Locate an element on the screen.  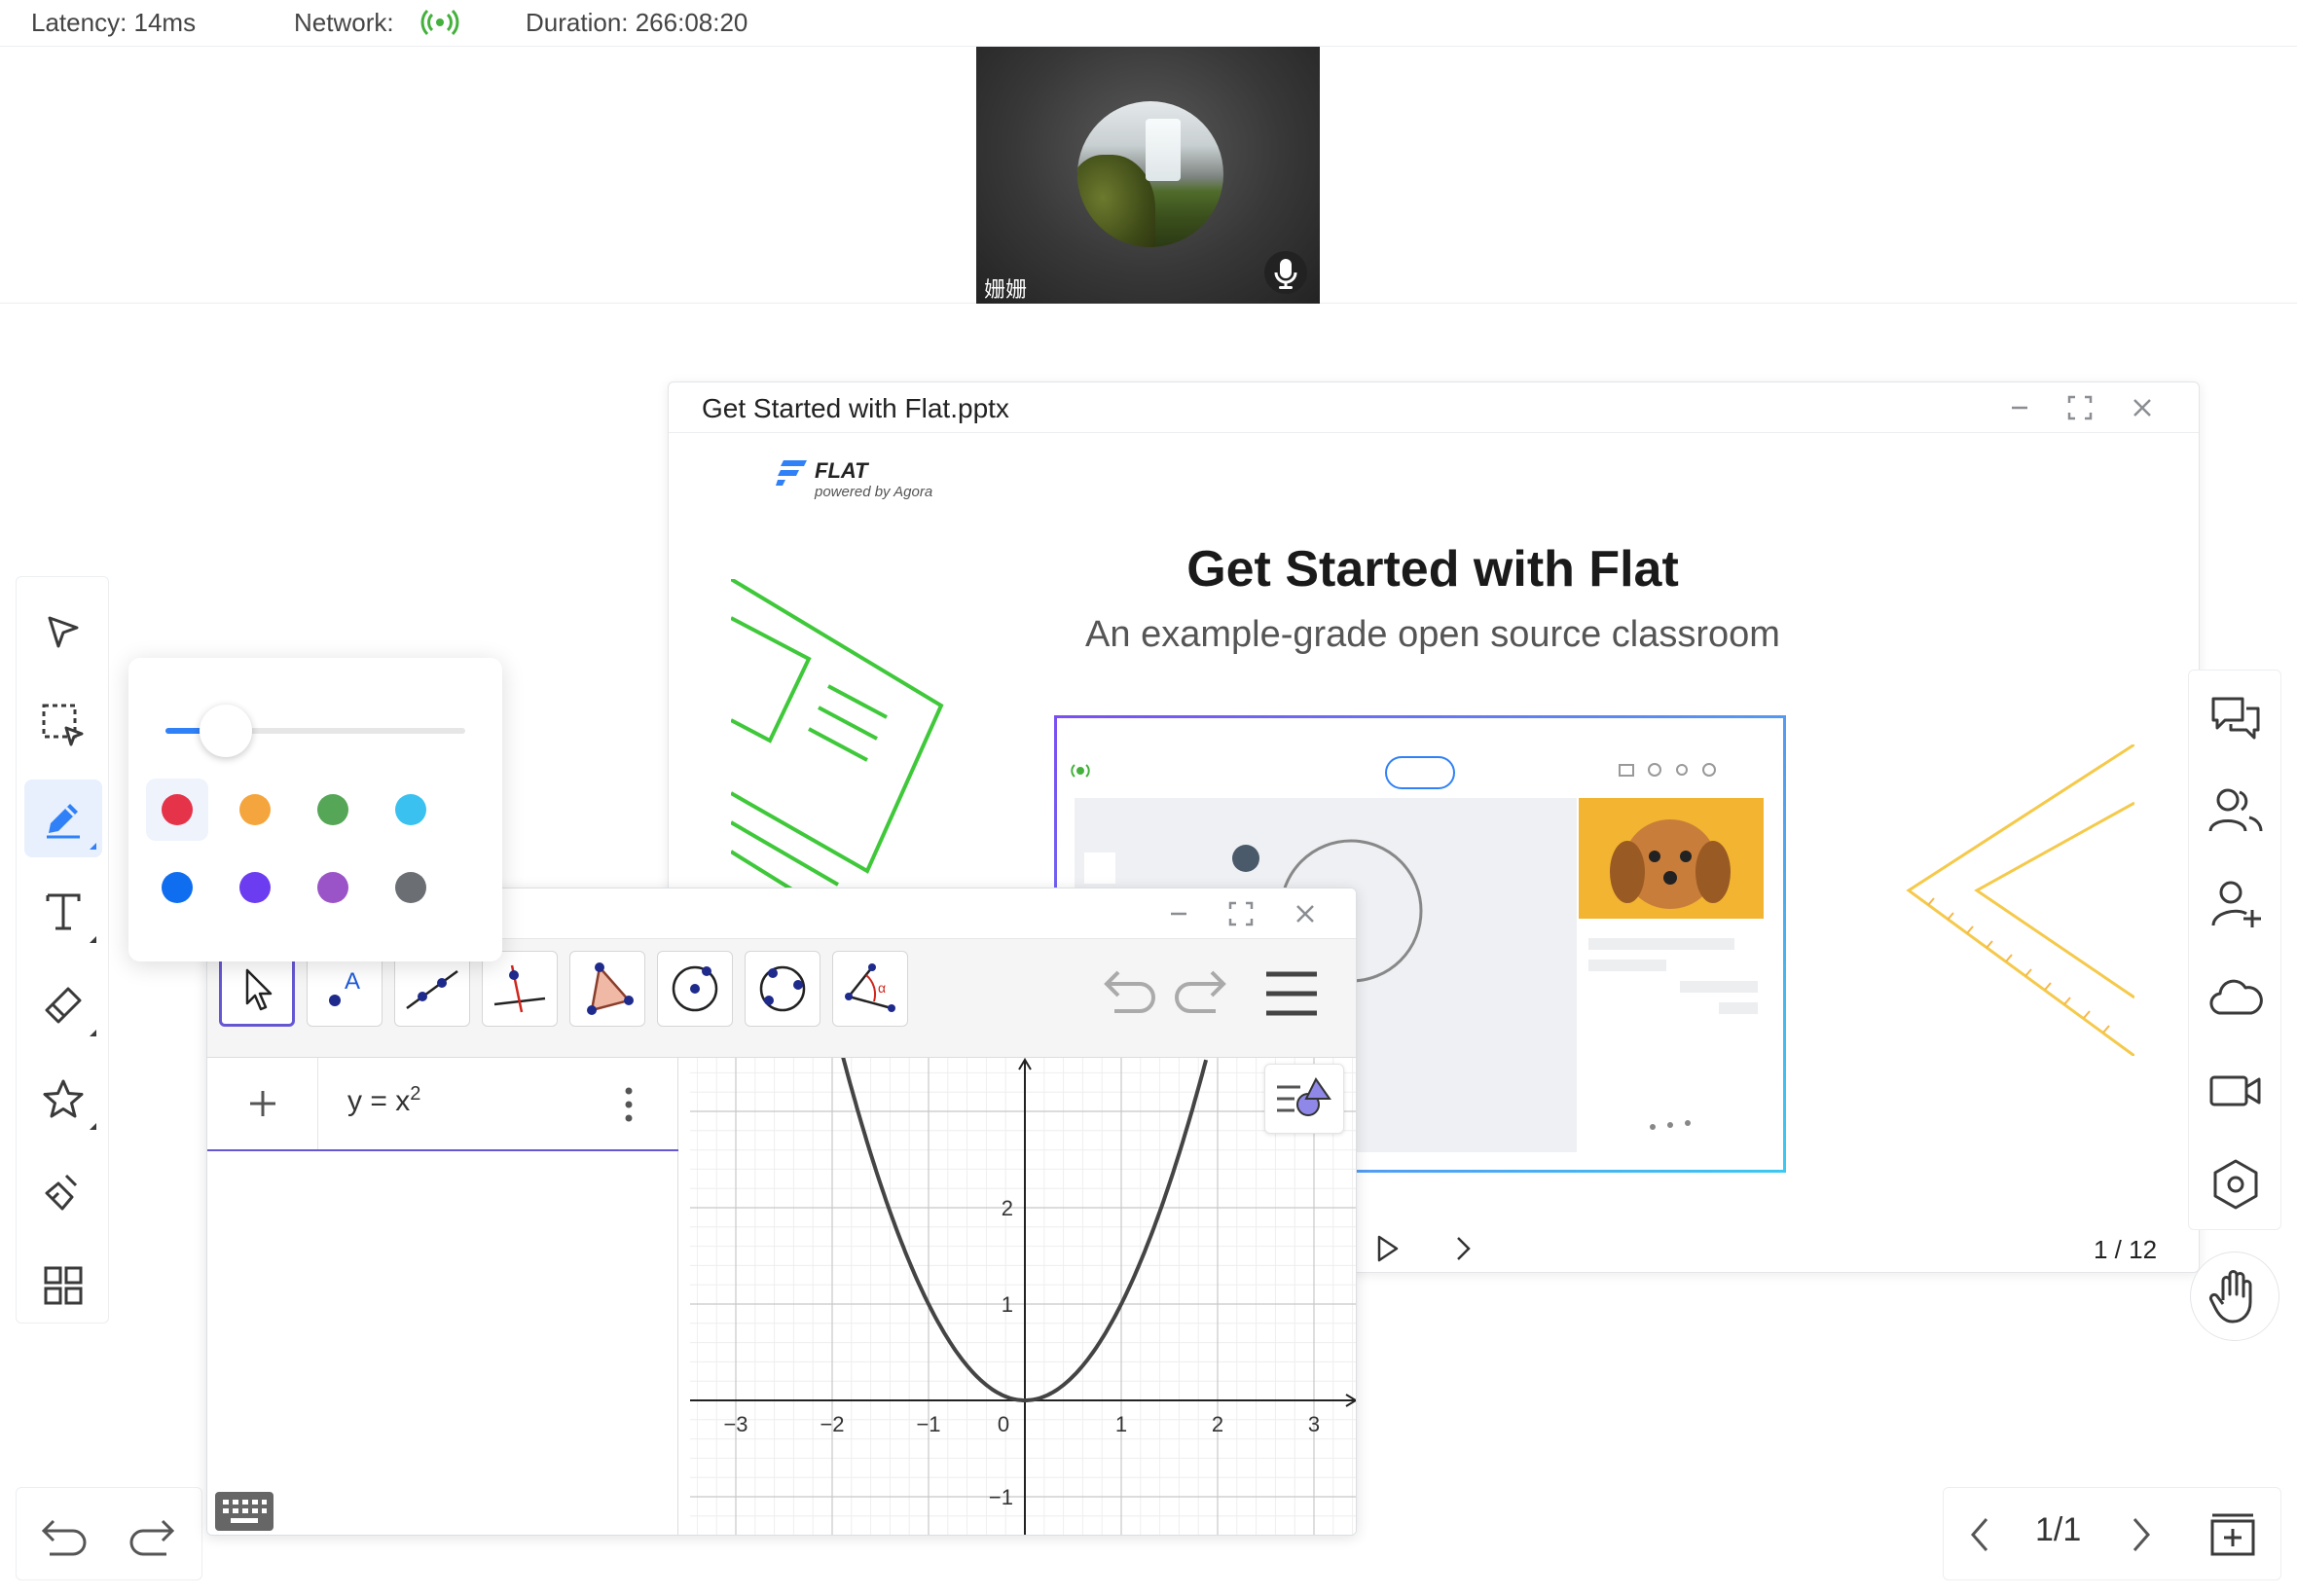
more-vertical-icon is located at coordinates (629, 1104).